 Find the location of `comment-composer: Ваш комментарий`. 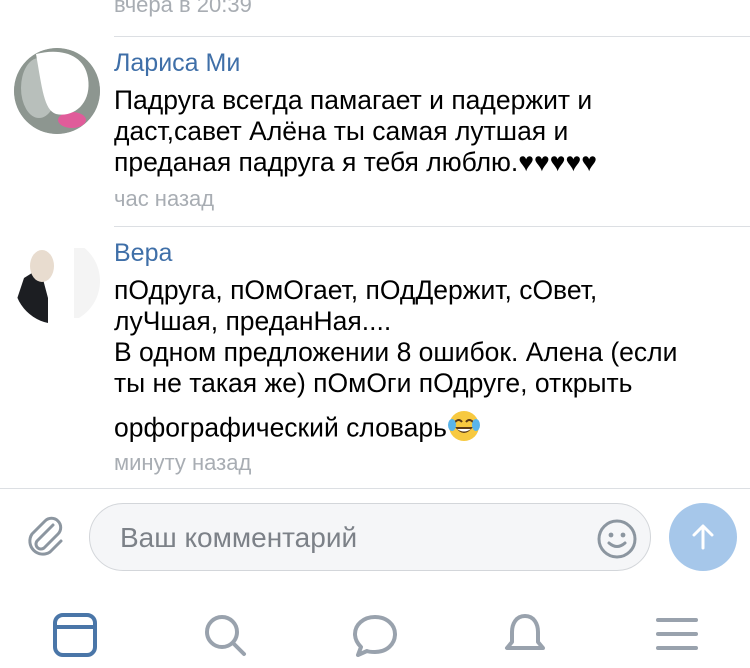

comment-composer: Ваш комментарий is located at coordinates (375, 538).